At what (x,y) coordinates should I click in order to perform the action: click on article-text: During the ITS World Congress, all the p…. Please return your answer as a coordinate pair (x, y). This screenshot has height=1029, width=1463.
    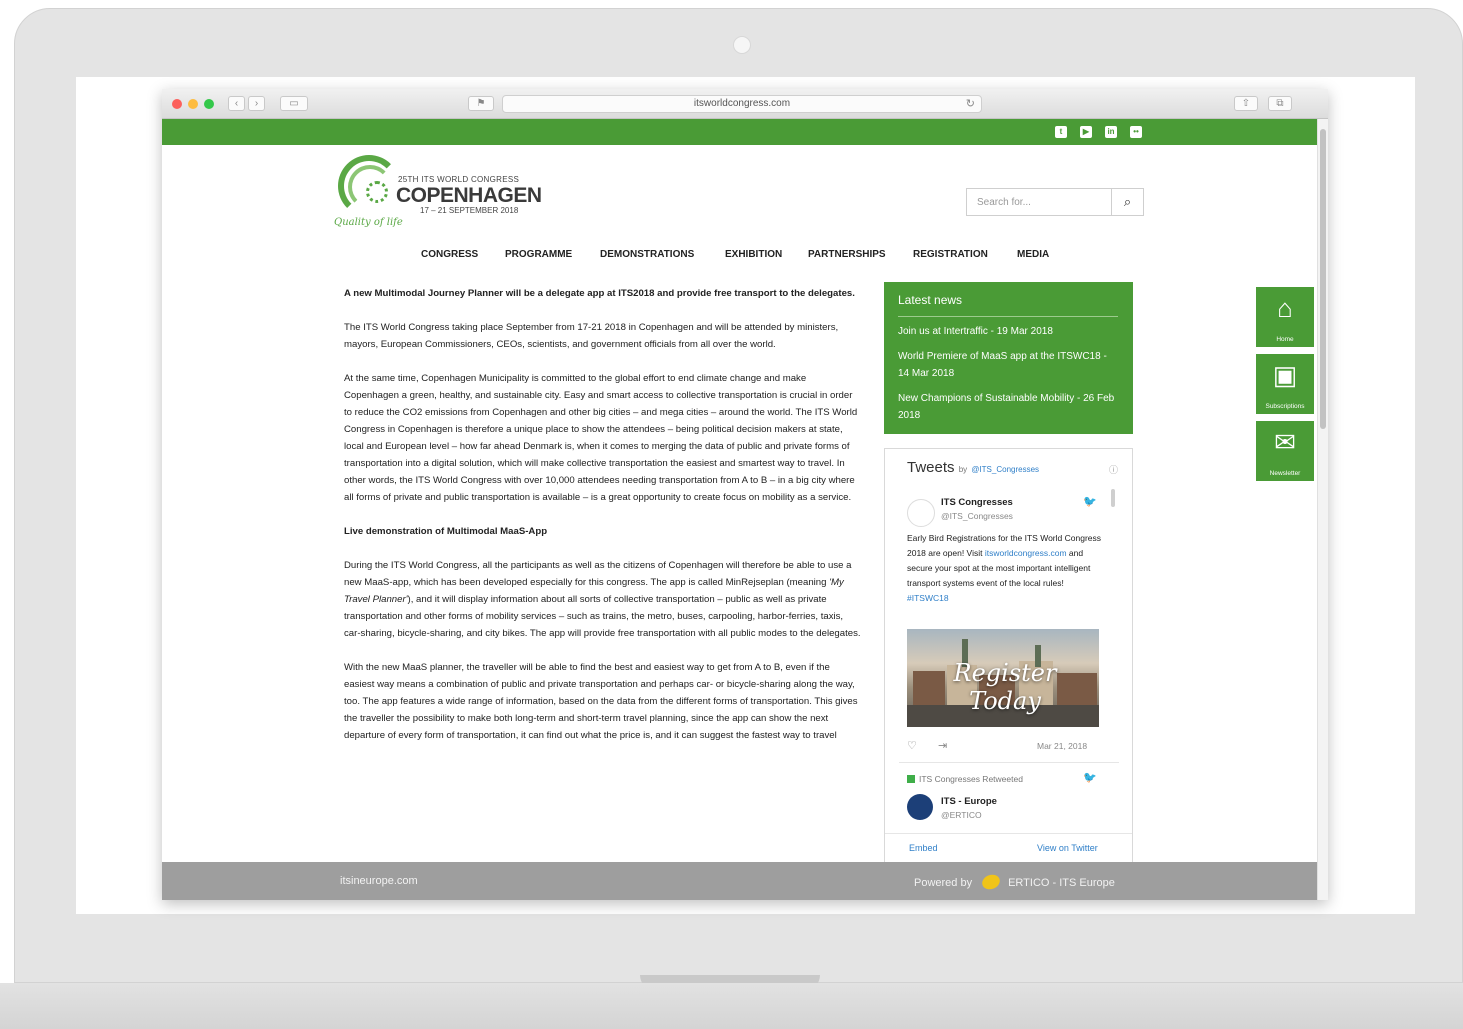
    Looking at the image, I should click on (598, 574).